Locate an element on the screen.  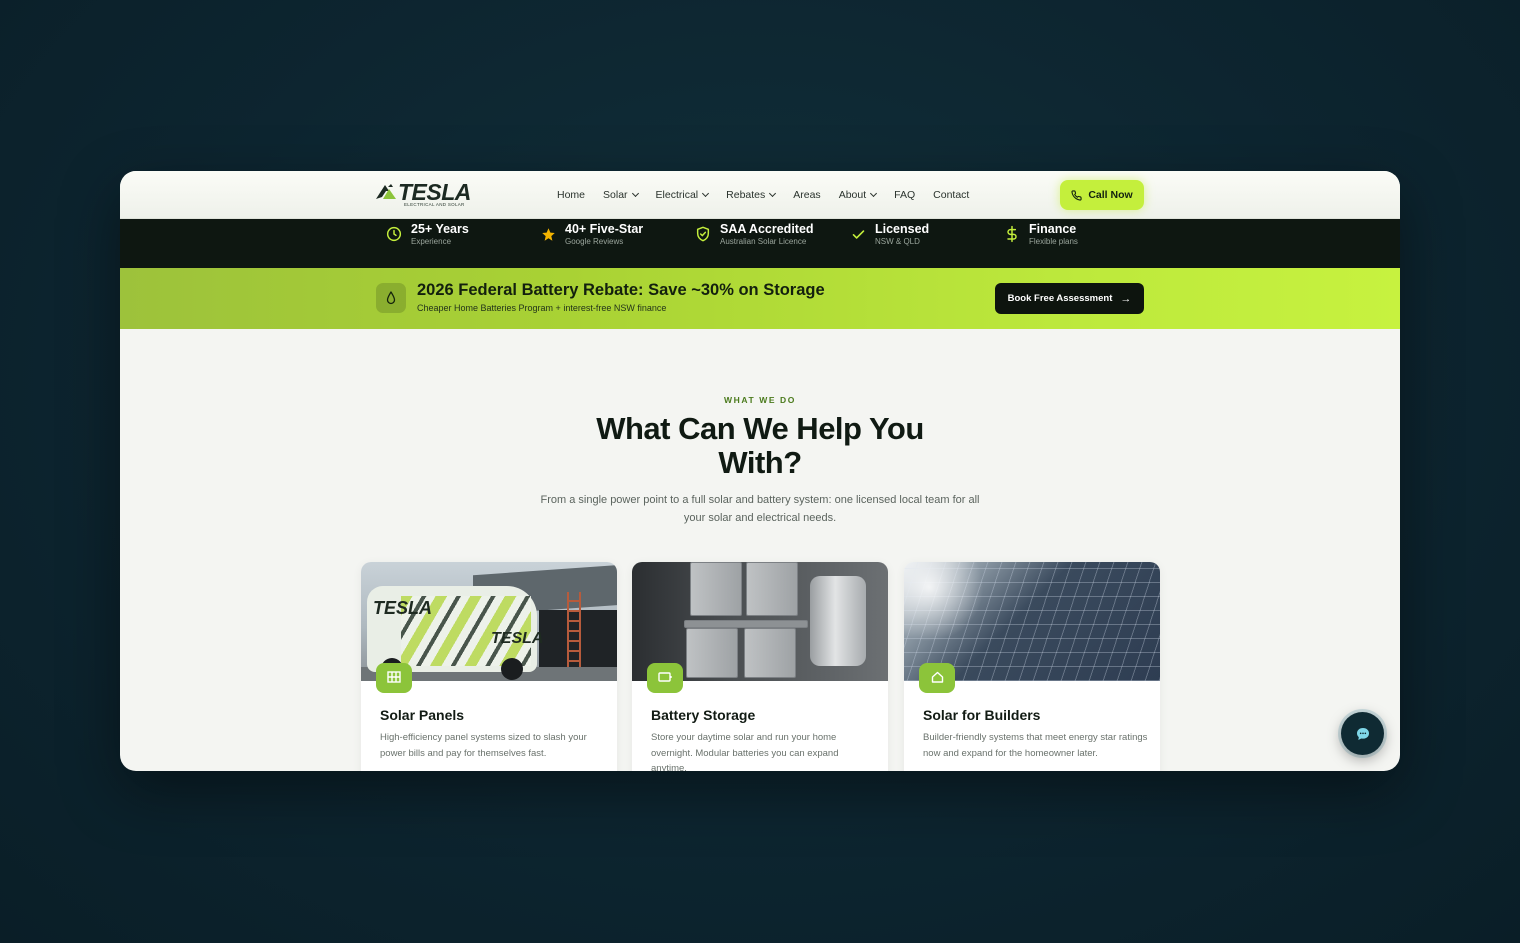
call-now-button: Call Now is located at coordinates (1102, 195).